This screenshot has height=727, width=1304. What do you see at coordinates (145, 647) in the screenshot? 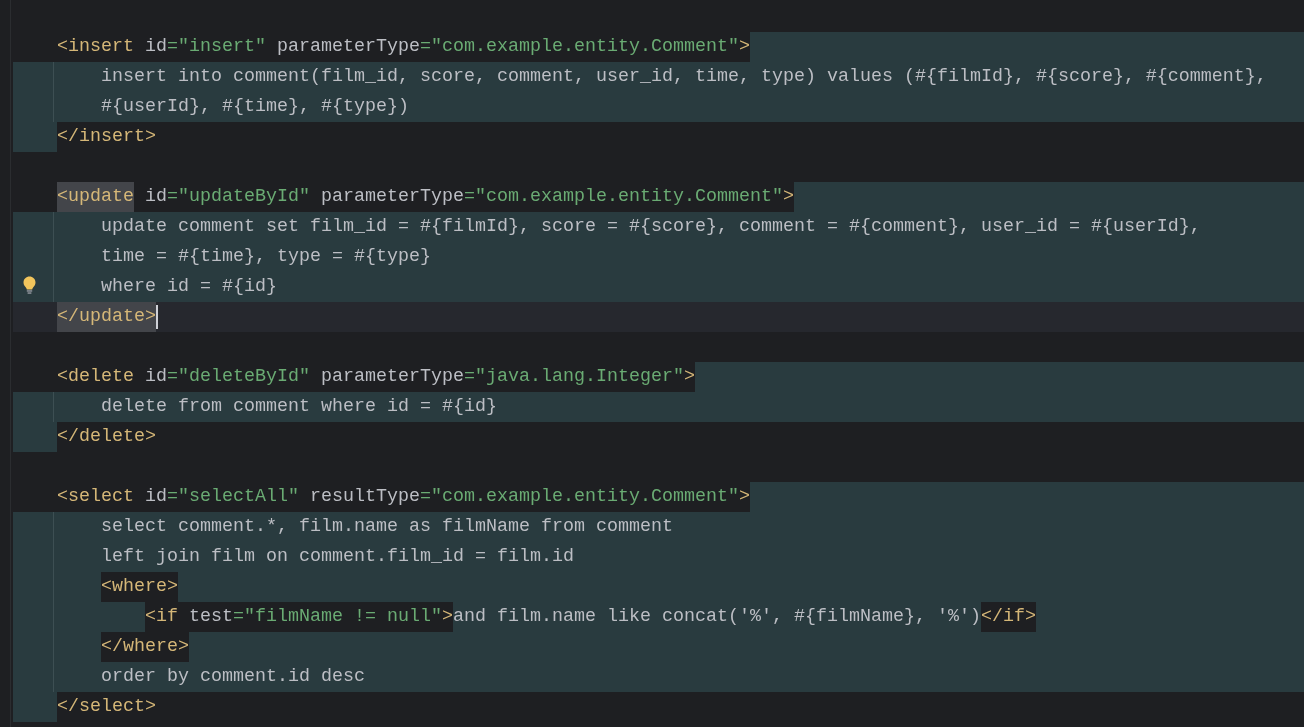
I see `xml-end-tag: </where>` at bounding box center [145, 647].